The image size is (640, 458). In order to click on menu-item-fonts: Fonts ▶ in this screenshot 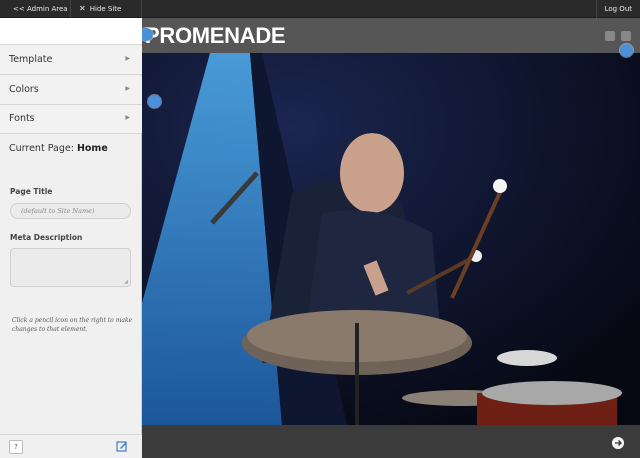, I will do `click(71, 119)`.